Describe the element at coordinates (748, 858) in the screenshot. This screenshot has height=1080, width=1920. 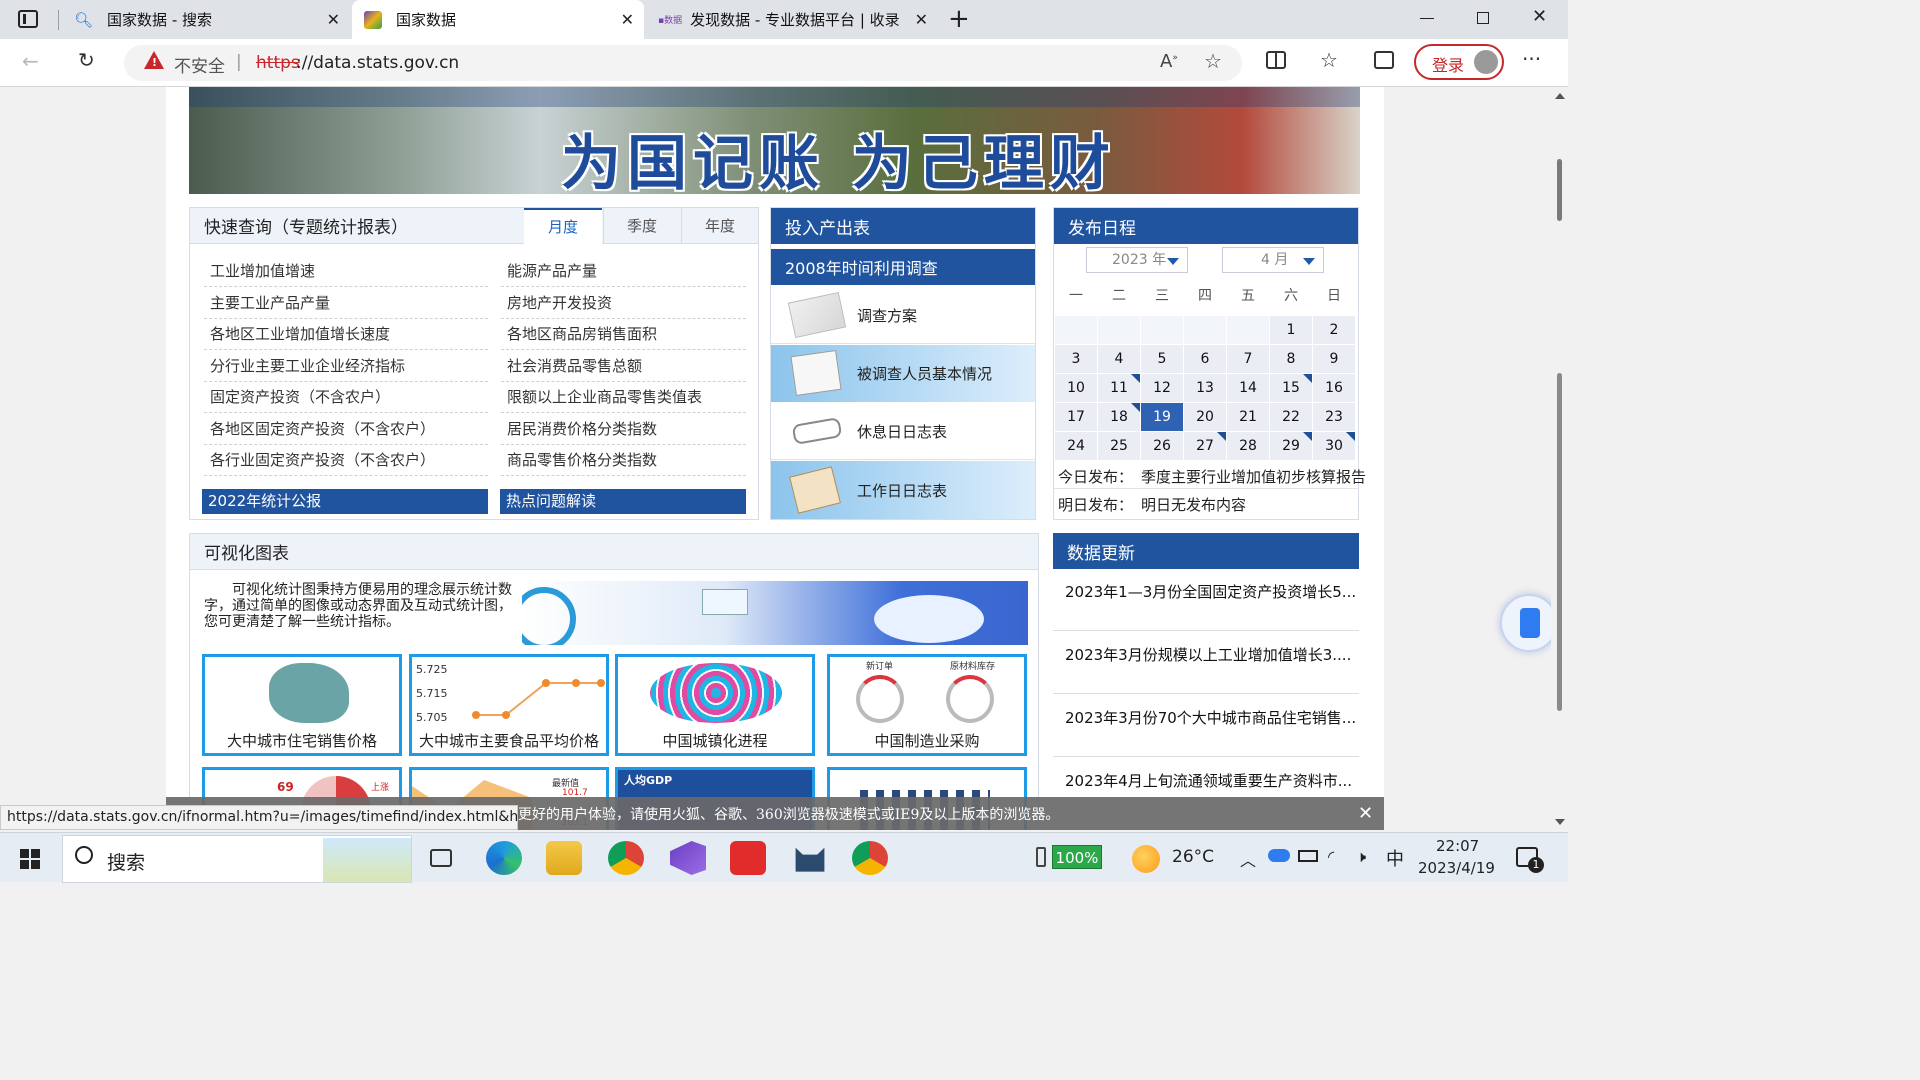
I see `wps-office-icon` at that location.